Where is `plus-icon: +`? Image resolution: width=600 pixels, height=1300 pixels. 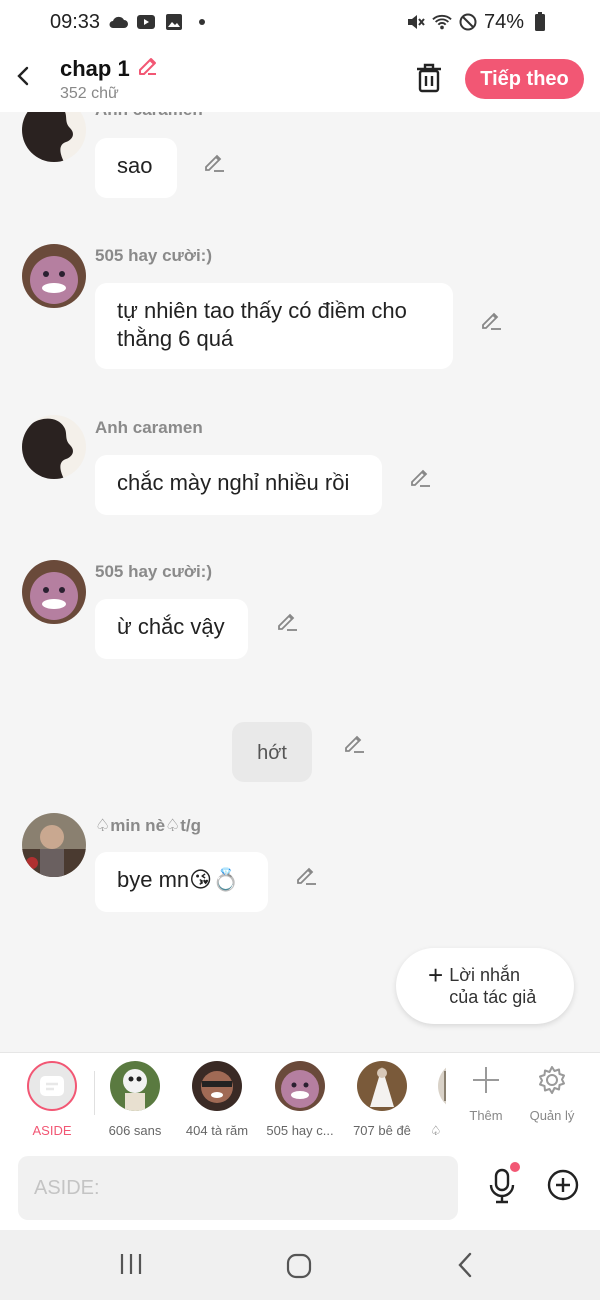
plus-icon: + is located at coordinates (436, 975).